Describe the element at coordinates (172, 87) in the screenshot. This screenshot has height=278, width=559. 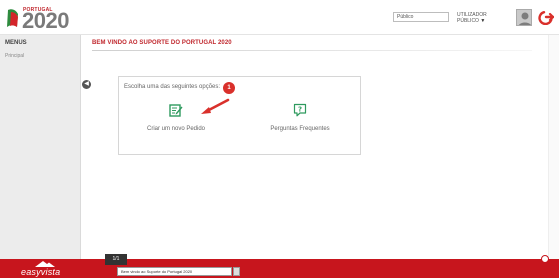
I see `options-prompt: Escolha uma das seguintes opções:` at that location.